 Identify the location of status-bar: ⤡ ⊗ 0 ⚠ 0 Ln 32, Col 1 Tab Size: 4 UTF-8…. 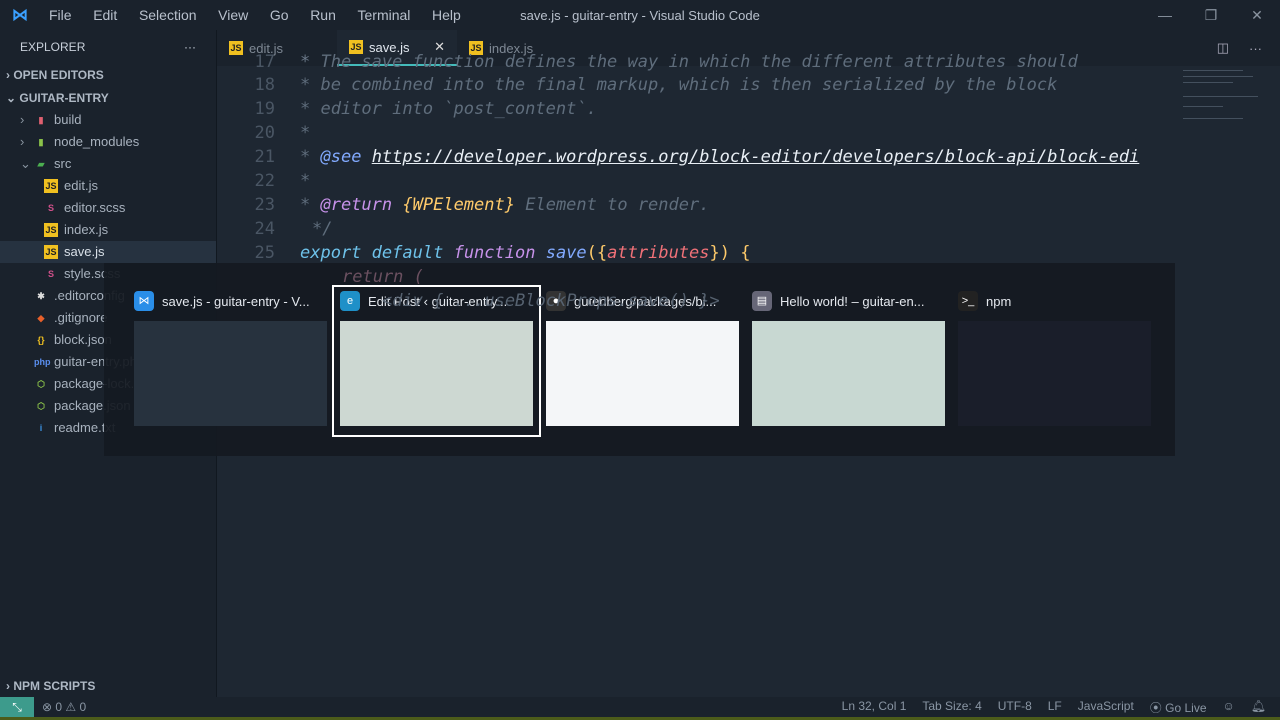
(640, 707).